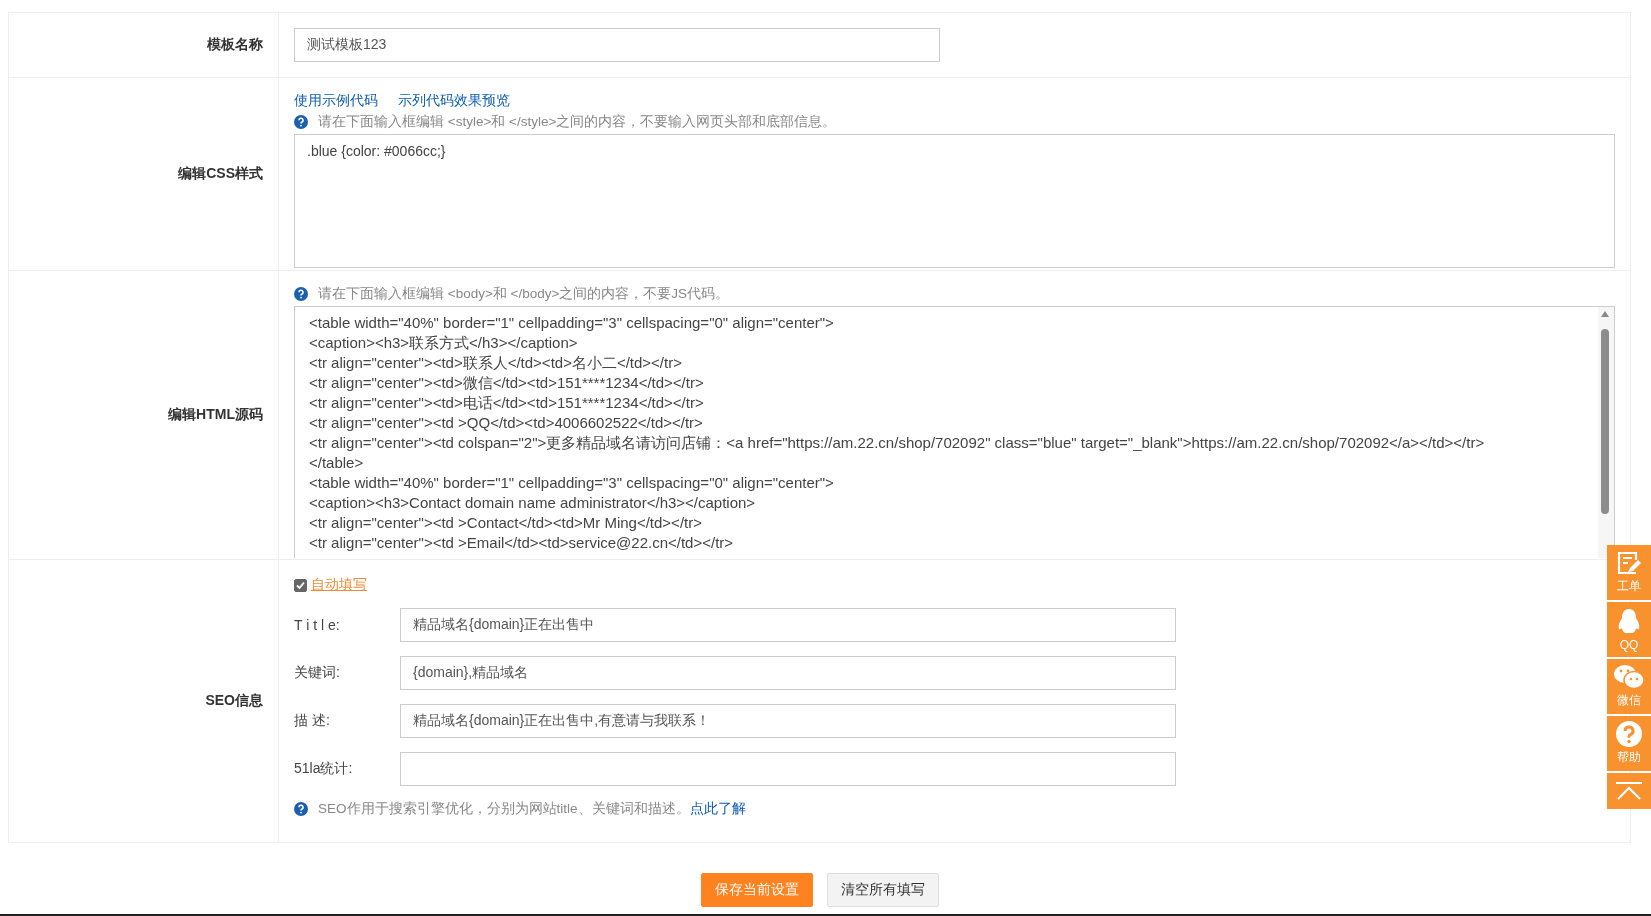 The image size is (1651, 916). Describe the element at coordinates (300, 585) in the screenshot. I see `checkbox` at that location.